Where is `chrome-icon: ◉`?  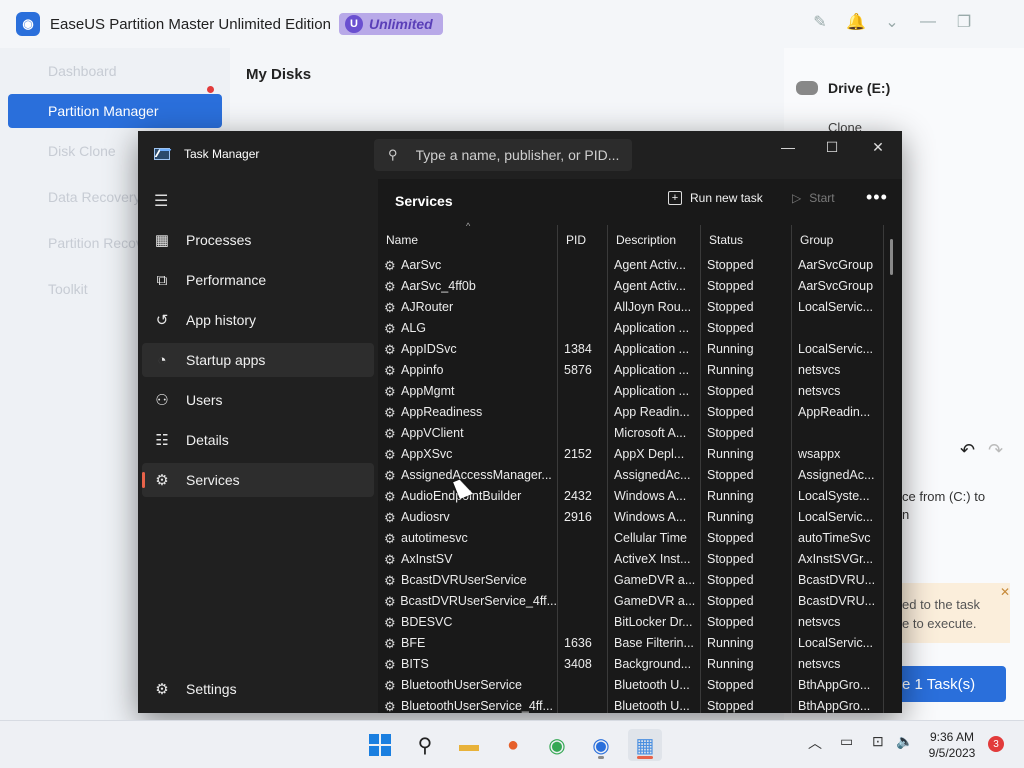
chrome-icon: ◉ is located at coordinates (557, 745).